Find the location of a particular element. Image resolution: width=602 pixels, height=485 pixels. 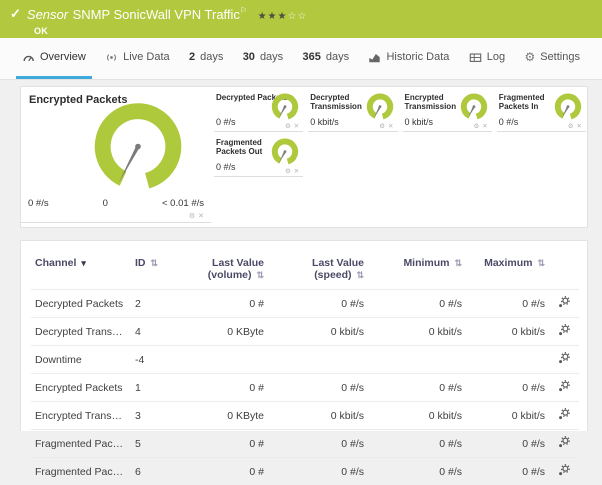

column-header-channel: Channel ▾ is located at coordinates (81, 268).